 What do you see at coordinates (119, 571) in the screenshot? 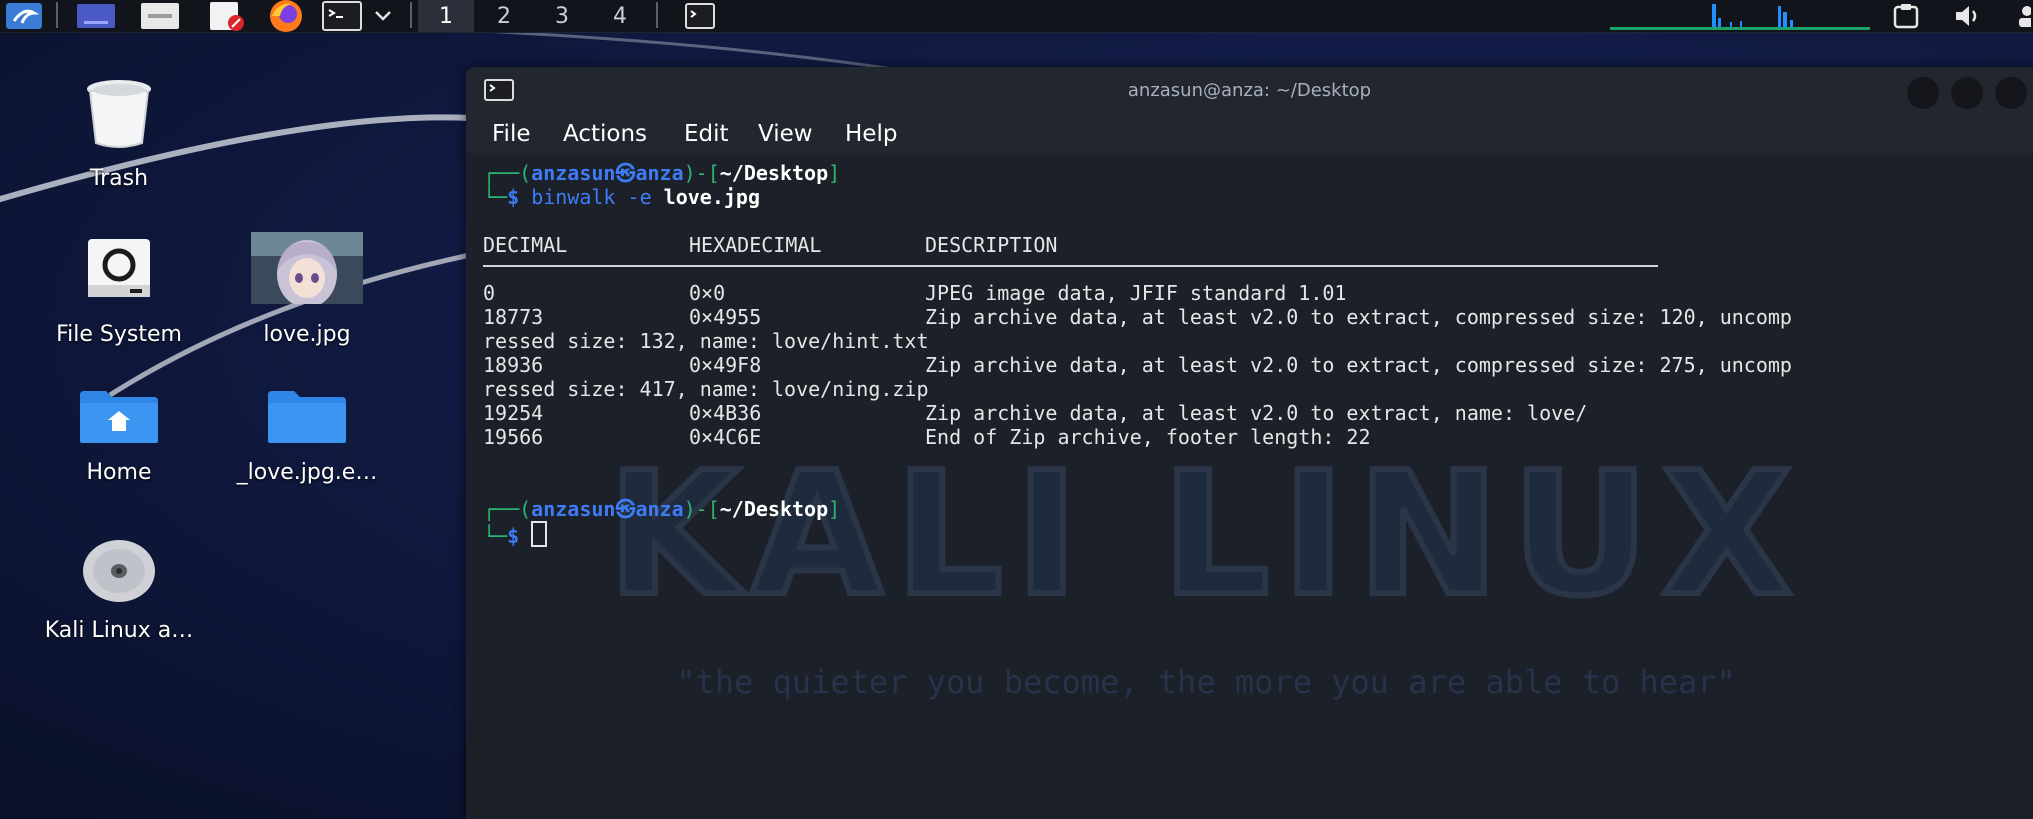
I see `disc-icon` at bounding box center [119, 571].